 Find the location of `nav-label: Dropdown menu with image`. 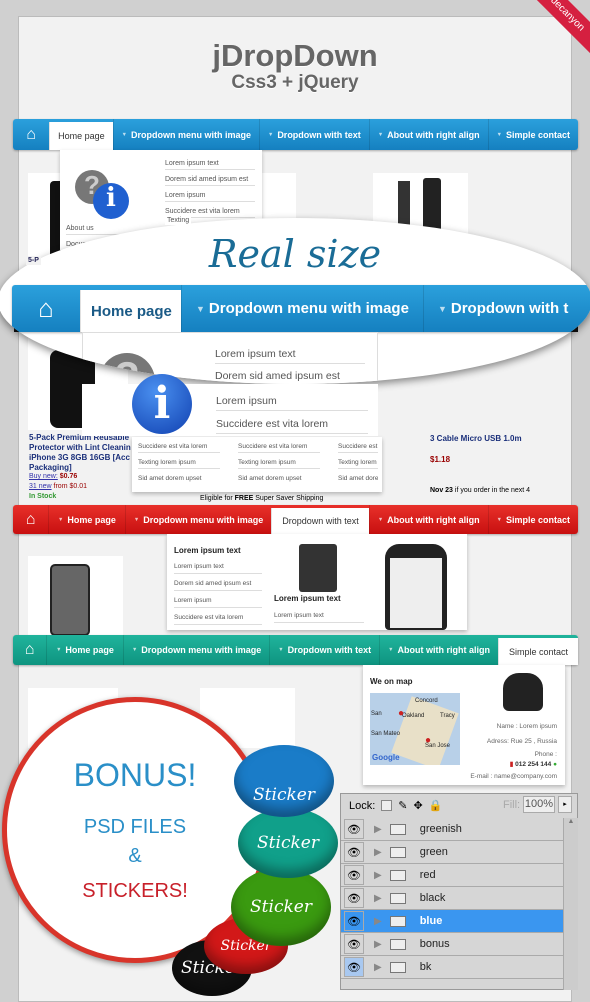

nav-label: Dropdown menu with image is located at coordinates (308, 308).